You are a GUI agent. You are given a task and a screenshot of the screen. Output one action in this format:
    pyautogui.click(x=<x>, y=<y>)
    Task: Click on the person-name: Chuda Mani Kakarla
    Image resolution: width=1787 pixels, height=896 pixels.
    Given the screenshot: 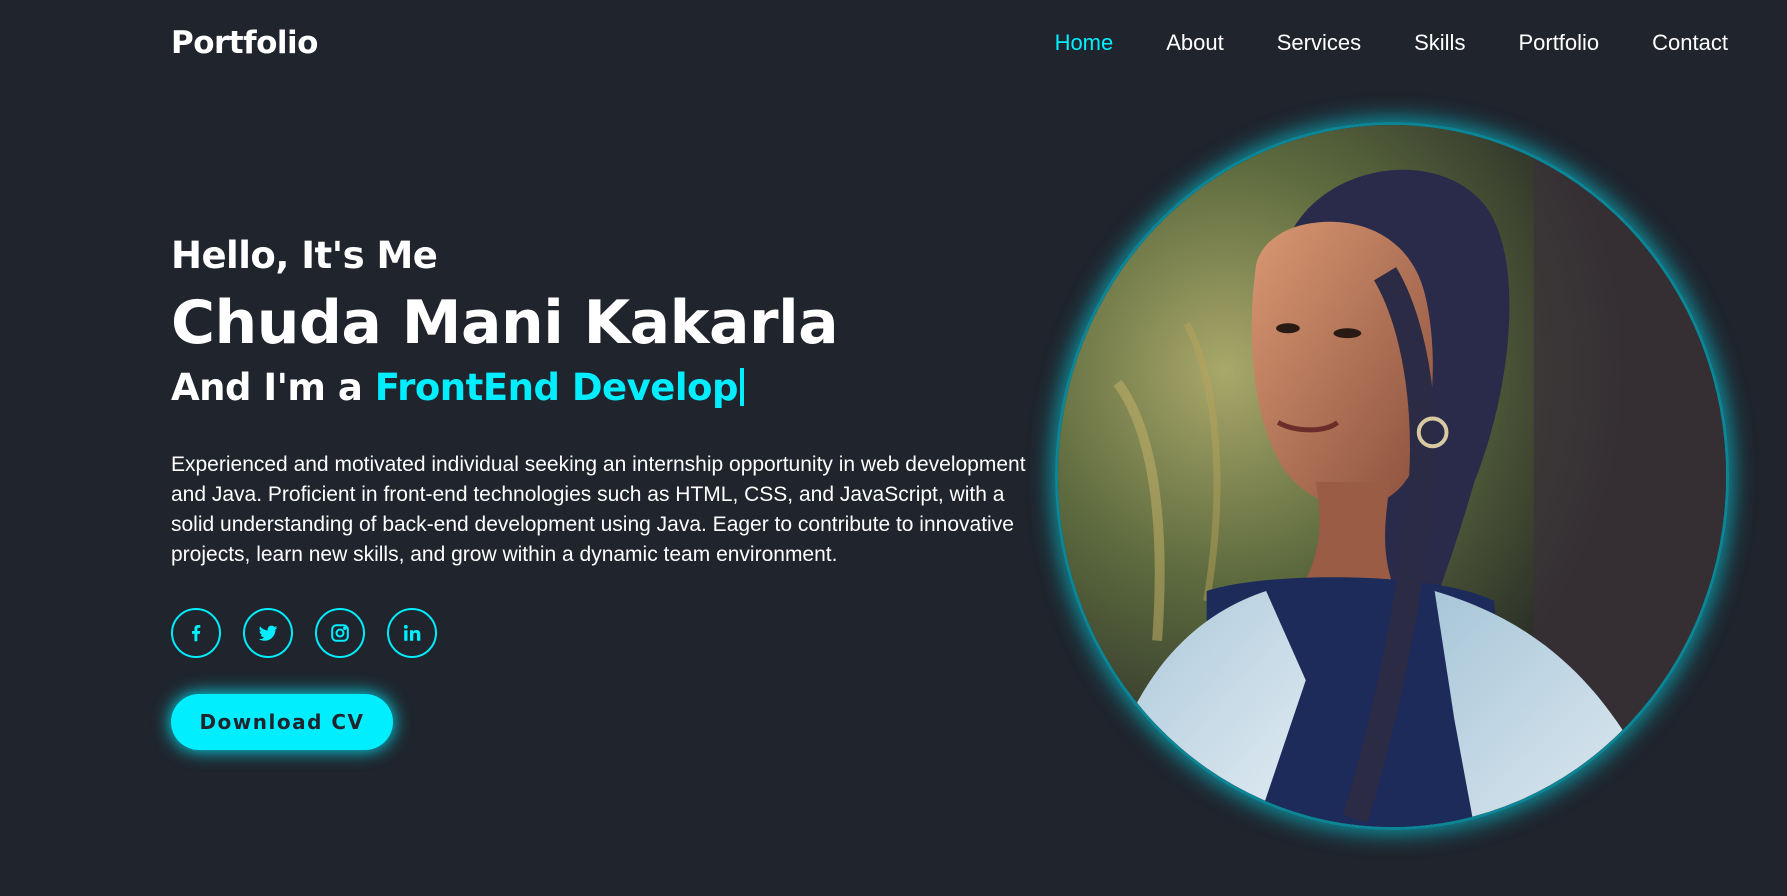 What is the action you would take?
    pyautogui.click(x=505, y=323)
    